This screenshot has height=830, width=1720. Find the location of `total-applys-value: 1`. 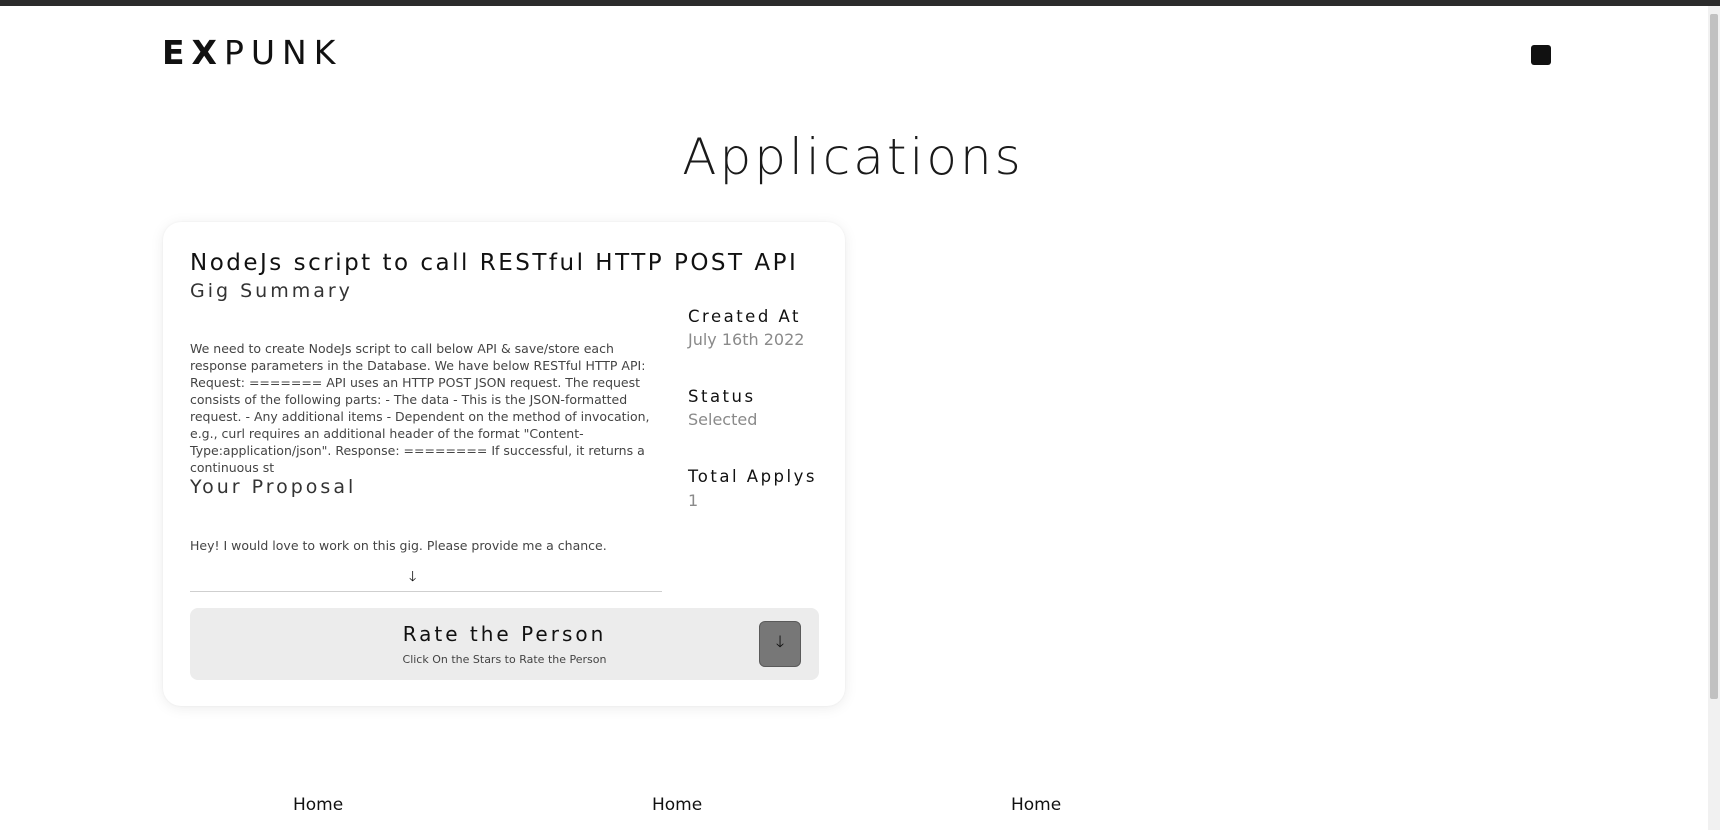

total-applys-value: 1 is located at coordinates (693, 500).